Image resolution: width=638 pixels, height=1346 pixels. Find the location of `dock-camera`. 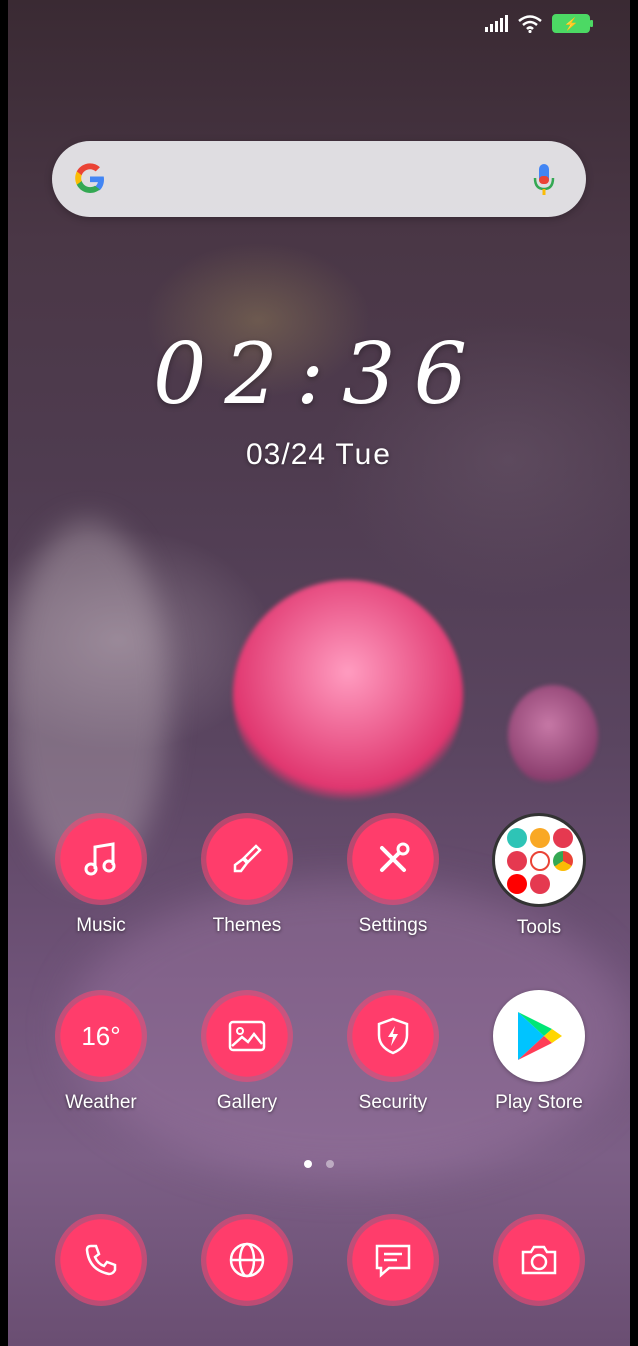

dock-camera is located at coordinates (539, 1260).